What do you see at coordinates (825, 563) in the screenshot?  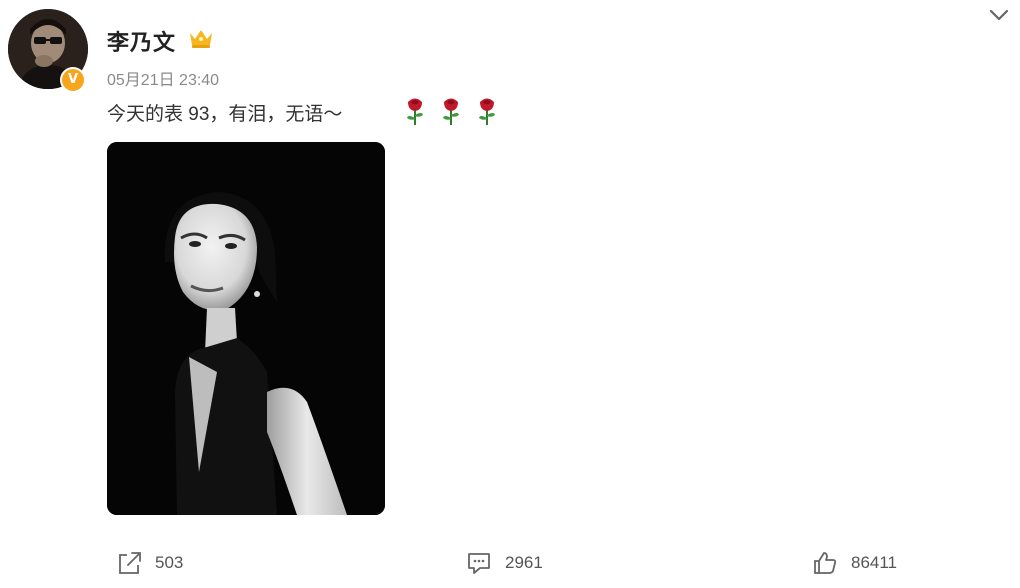 I see `thumbs-up-icon` at bounding box center [825, 563].